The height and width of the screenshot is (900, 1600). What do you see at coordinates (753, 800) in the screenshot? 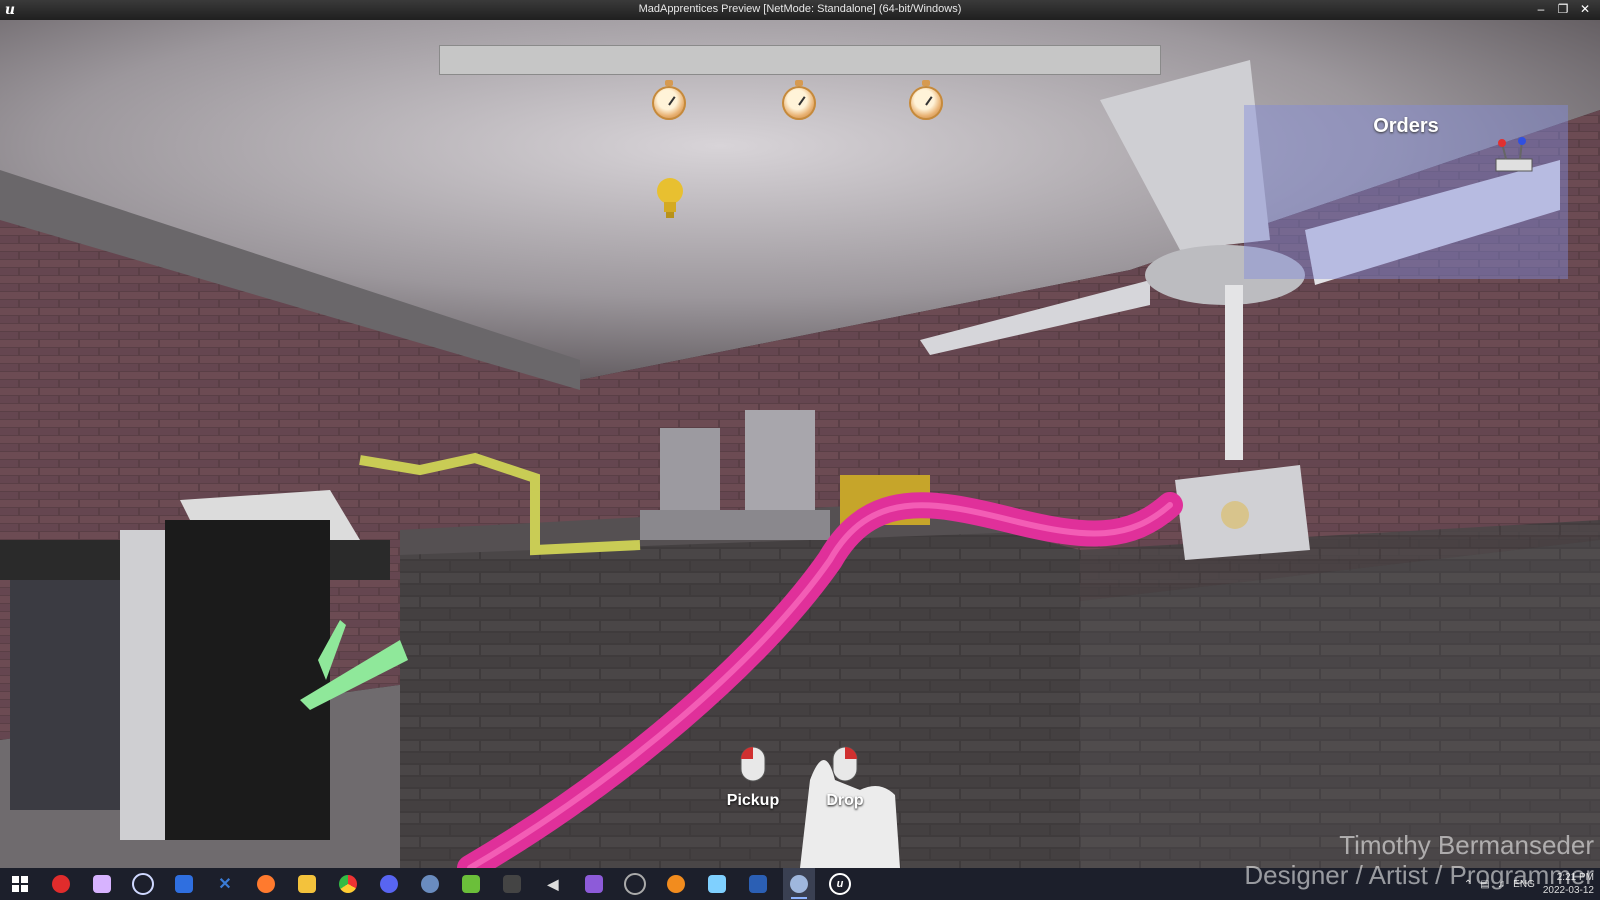
I see `pickup-label: Pickup` at bounding box center [753, 800].